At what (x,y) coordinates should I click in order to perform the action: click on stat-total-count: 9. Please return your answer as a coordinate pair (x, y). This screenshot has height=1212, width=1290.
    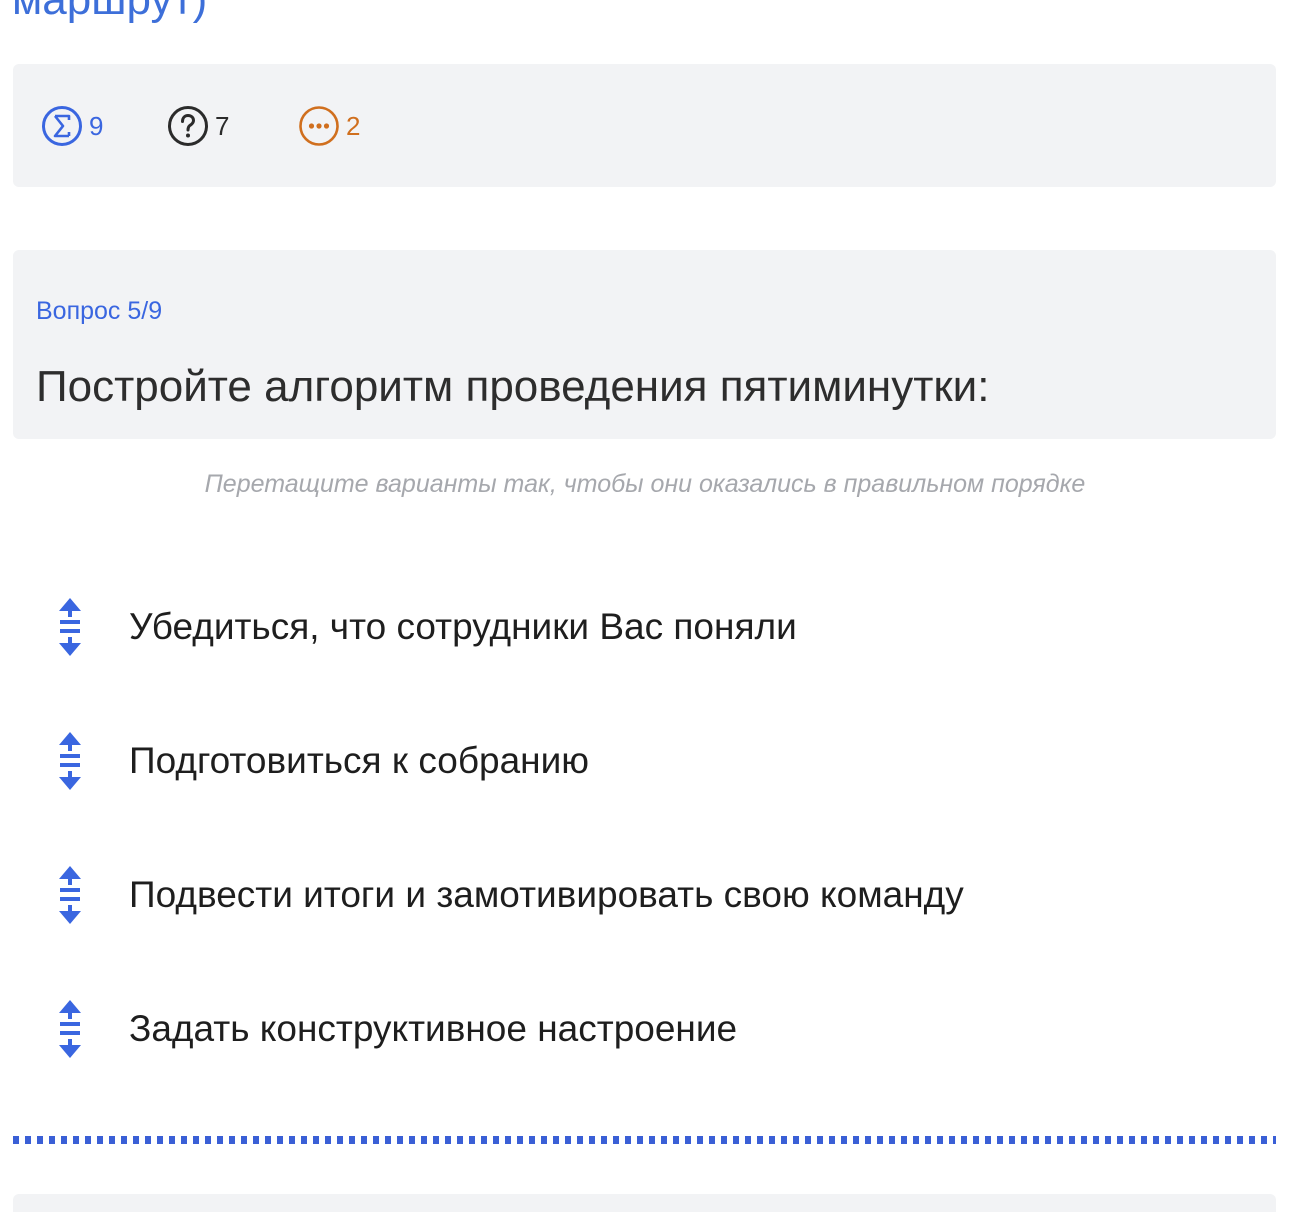
    Looking at the image, I should click on (96, 125).